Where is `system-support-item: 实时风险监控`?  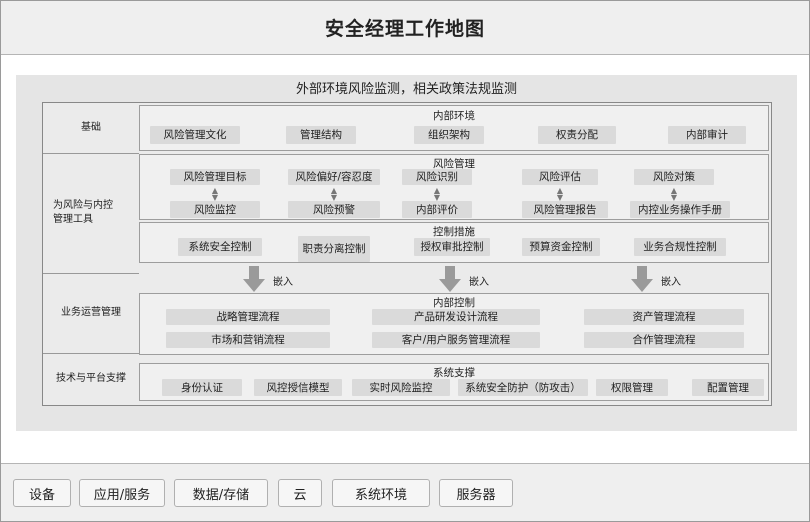 system-support-item: 实时风险监控 is located at coordinates (401, 387).